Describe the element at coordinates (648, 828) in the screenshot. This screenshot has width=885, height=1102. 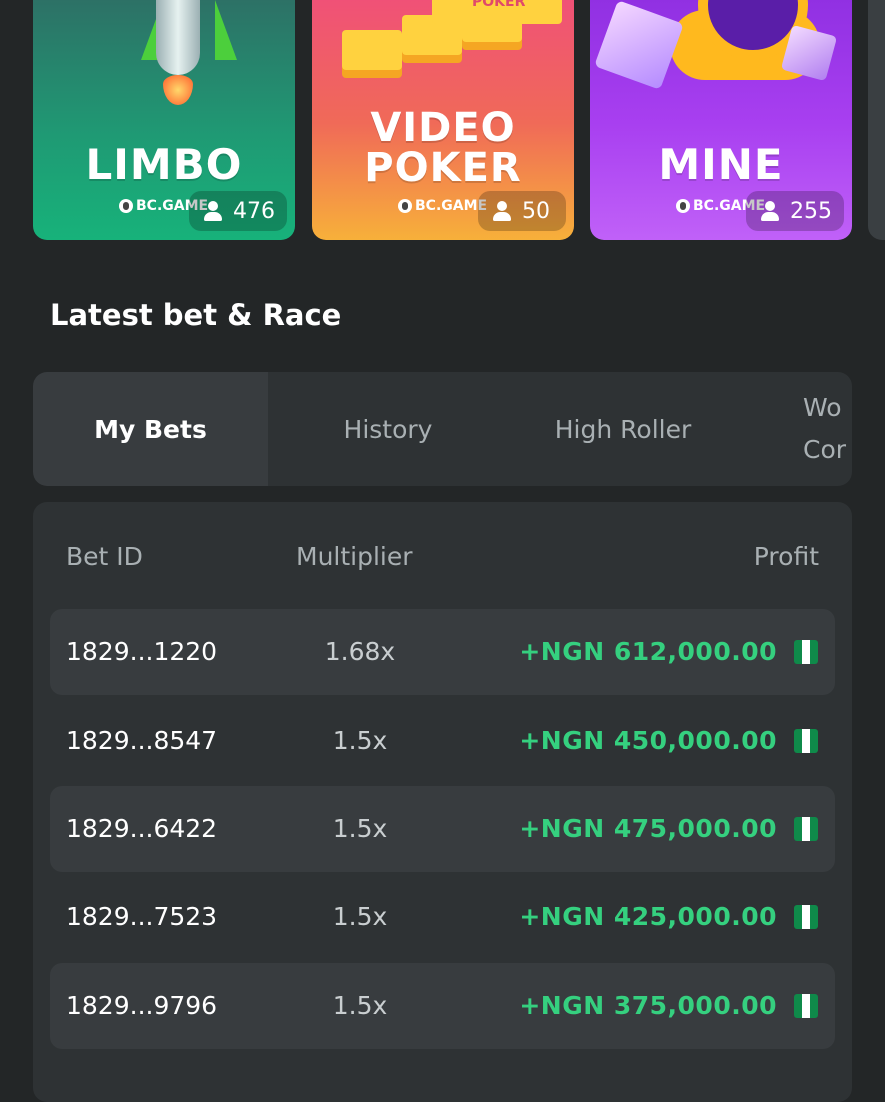
I see `profit-value: +NGN 475,000.00` at that location.